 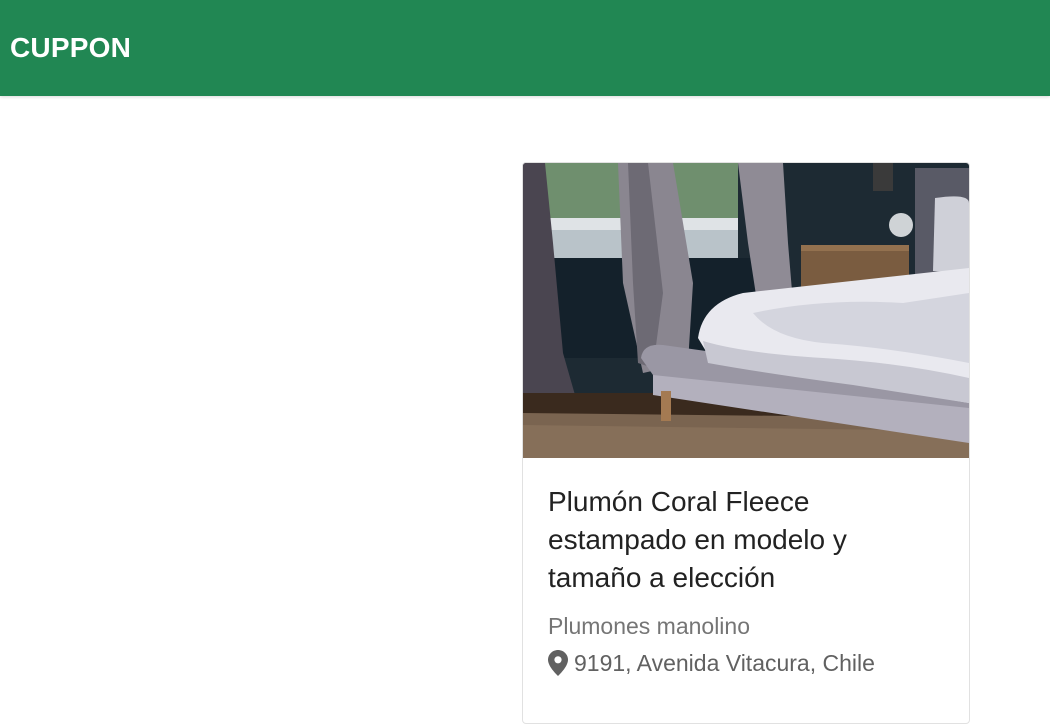 What do you see at coordinates (70, 48) in the screenshot?
I see `brand-logo: CUPPON` at bounding box center [70, 48].